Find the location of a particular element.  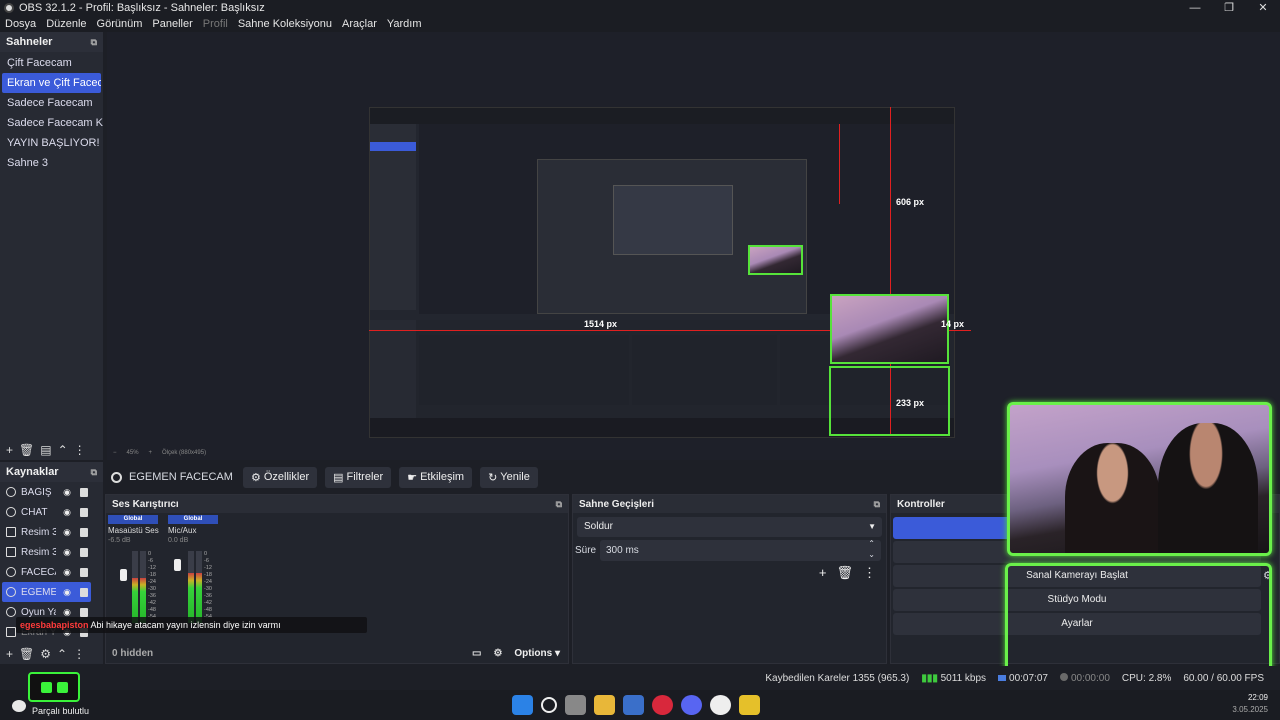

selected-facecam-preview is located at coordinates (889, 329).